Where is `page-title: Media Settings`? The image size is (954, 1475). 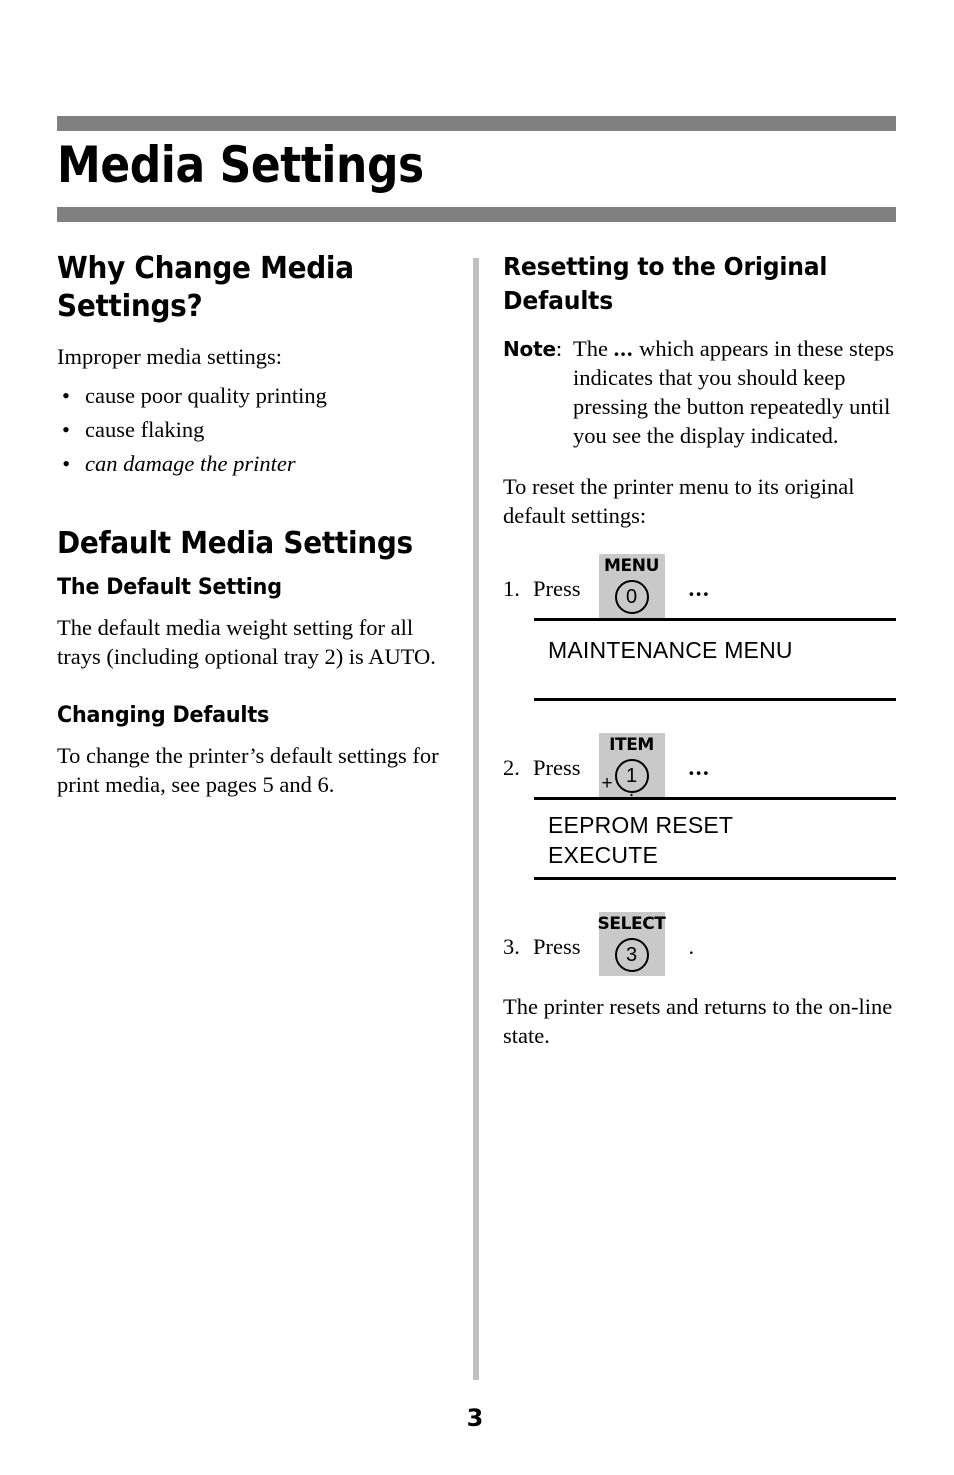
page-title: Media Settings is located at coordinates (240, 165).